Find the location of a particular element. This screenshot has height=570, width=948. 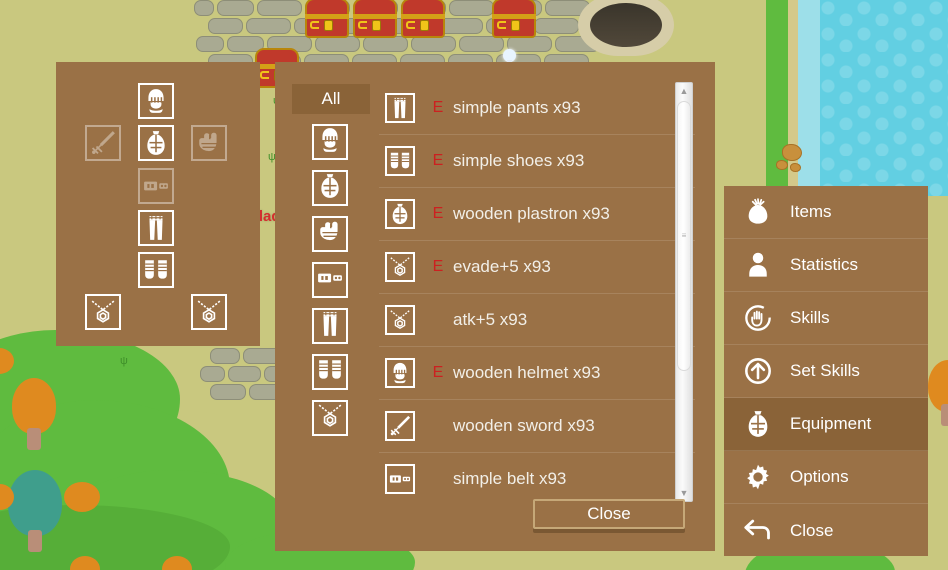

scrollbar-thumb: ≡ is located at coordinates (684, 236).